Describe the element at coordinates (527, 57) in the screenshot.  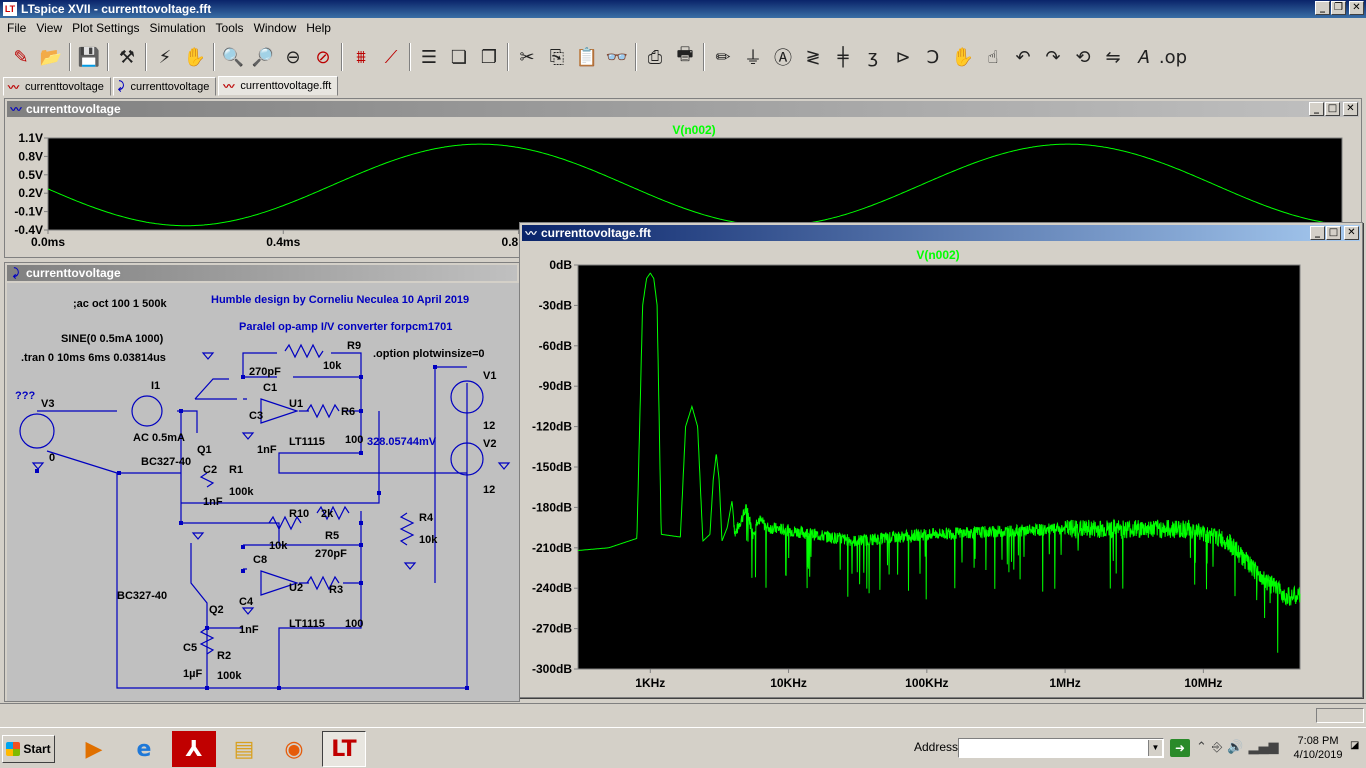
I see `cut-icon: ✂` at that location.